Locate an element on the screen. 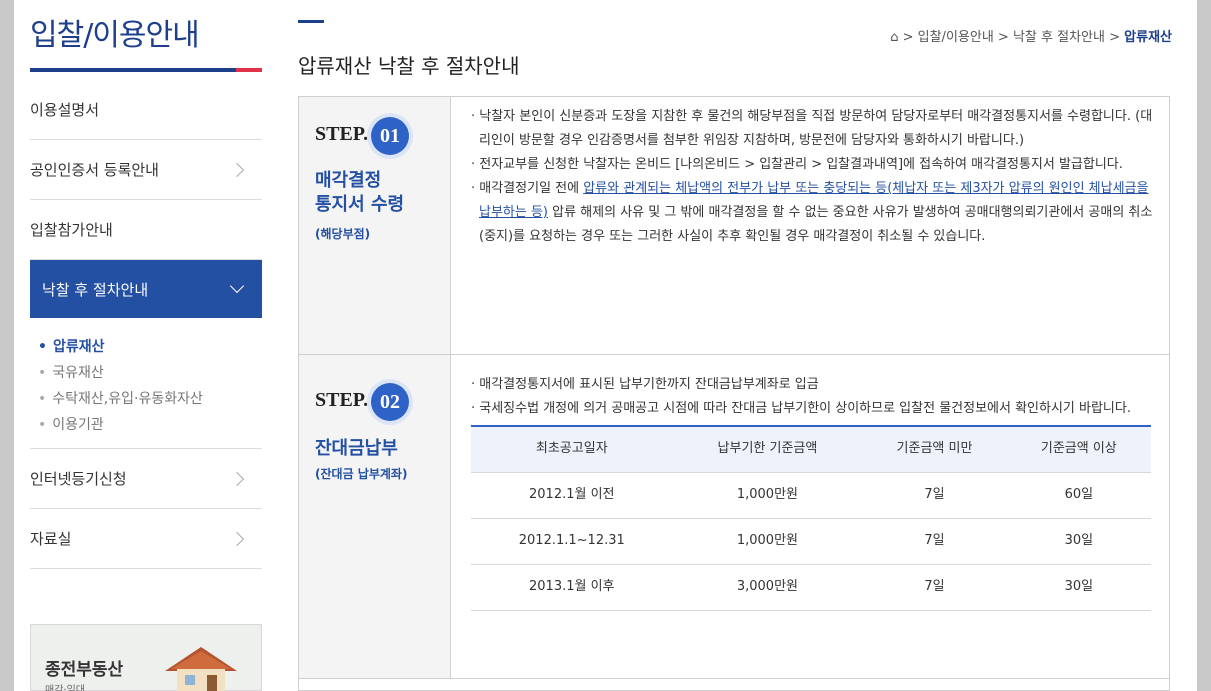  table-row: 2013.1월 이후 3,000만원 7일 30일 is located at coordinates (811, 587).